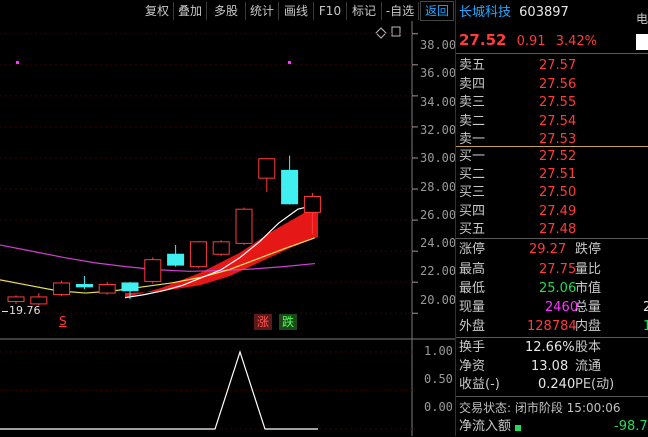 The height and width of the screenshot is (437, 648). What do you see at coordinates (514, 13) in the screenshot?
I see `stock-header: 长城科技 603897` at bounding box center [514, 13].